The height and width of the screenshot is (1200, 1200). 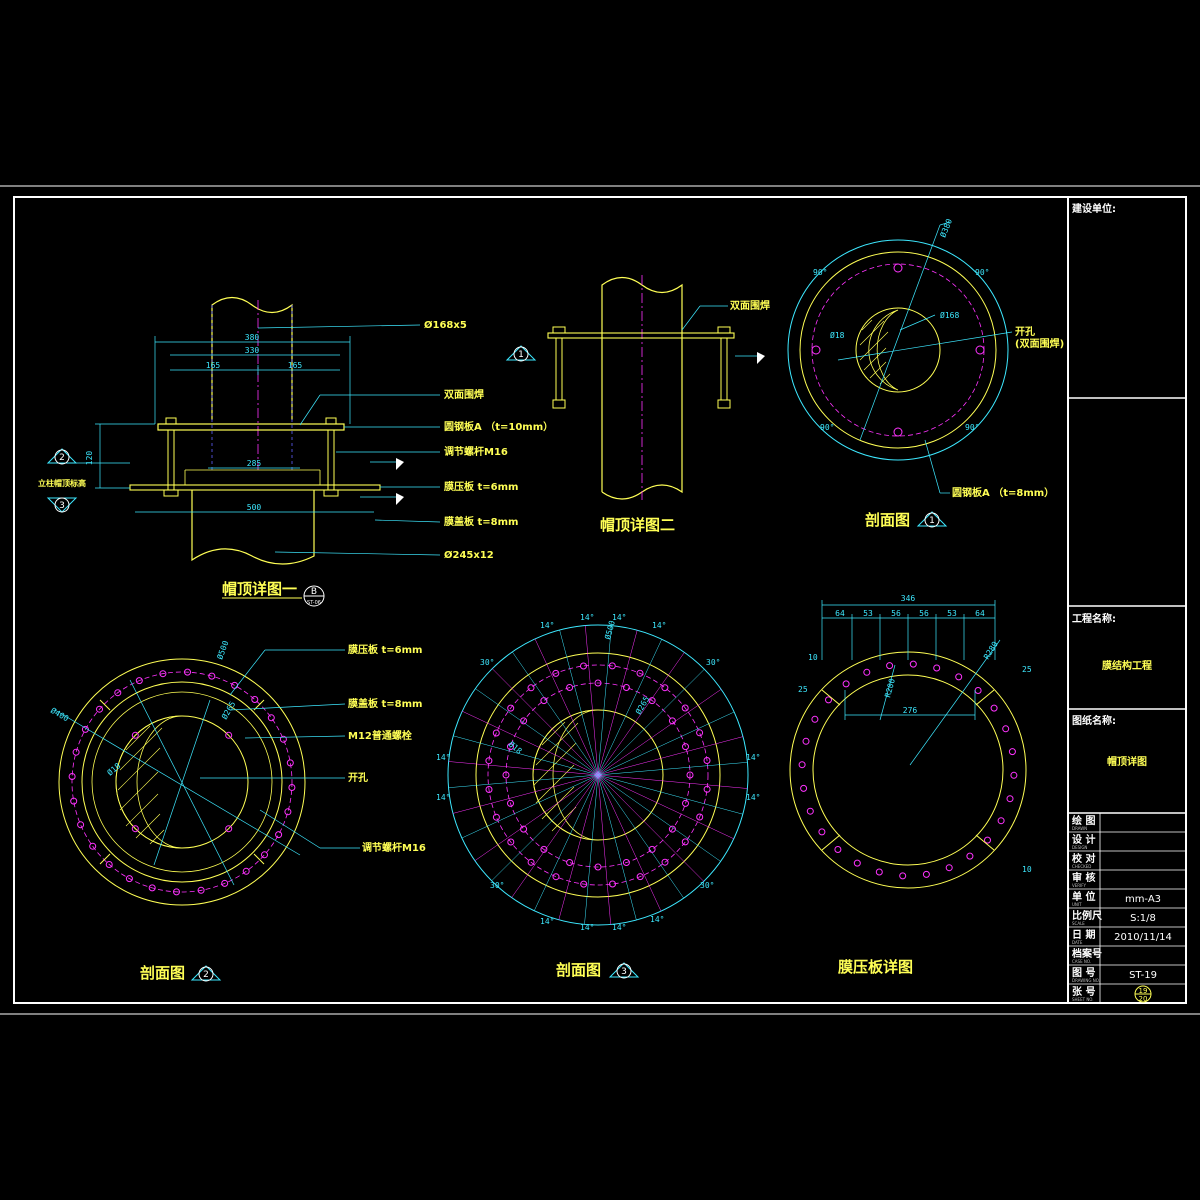 I want to click on tb-sub-0: DRAWN, so click(x=1079, y=828).